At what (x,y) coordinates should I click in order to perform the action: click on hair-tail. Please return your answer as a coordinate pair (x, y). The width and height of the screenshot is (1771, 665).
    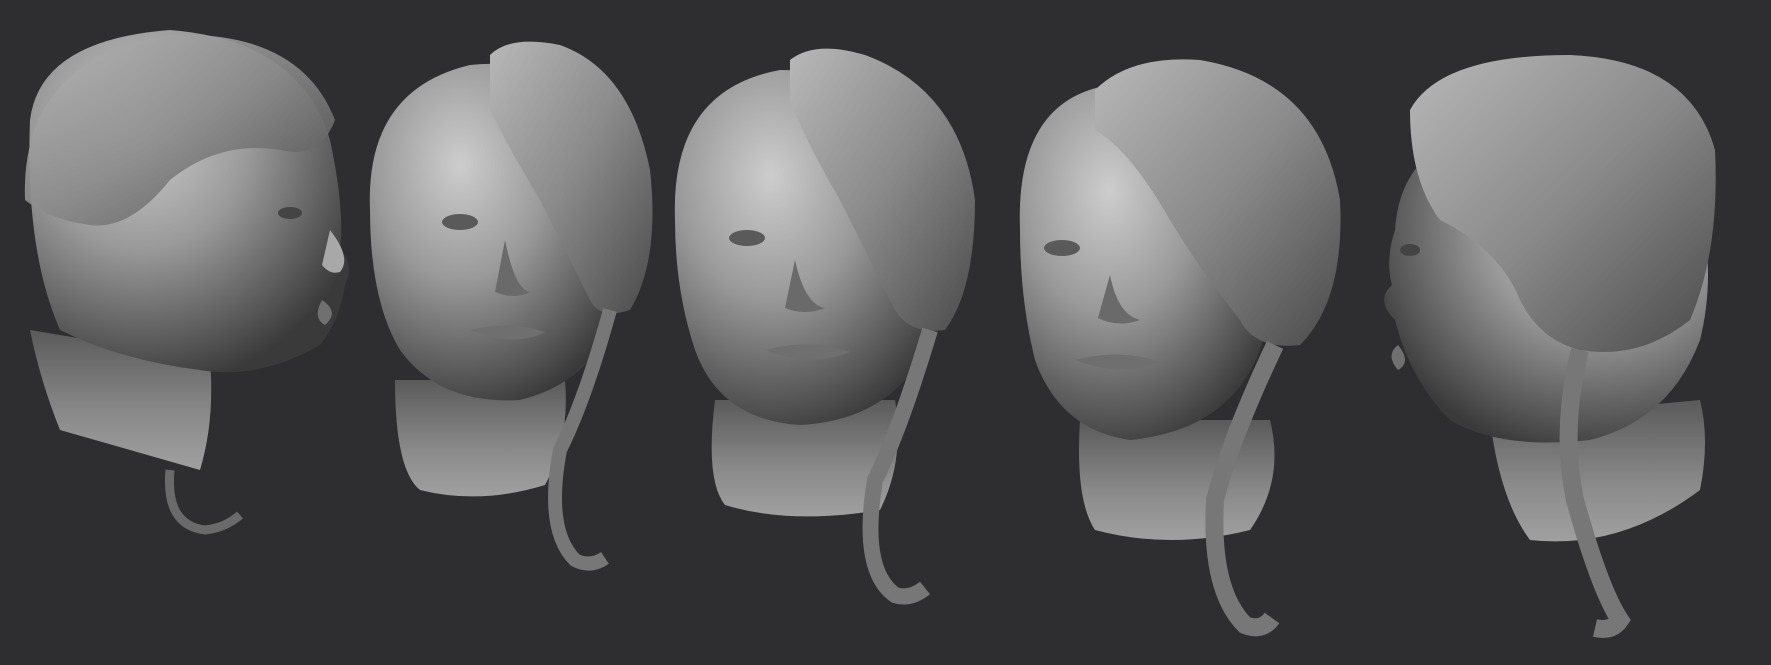
    Looking at the image, I should click on (203, 502).